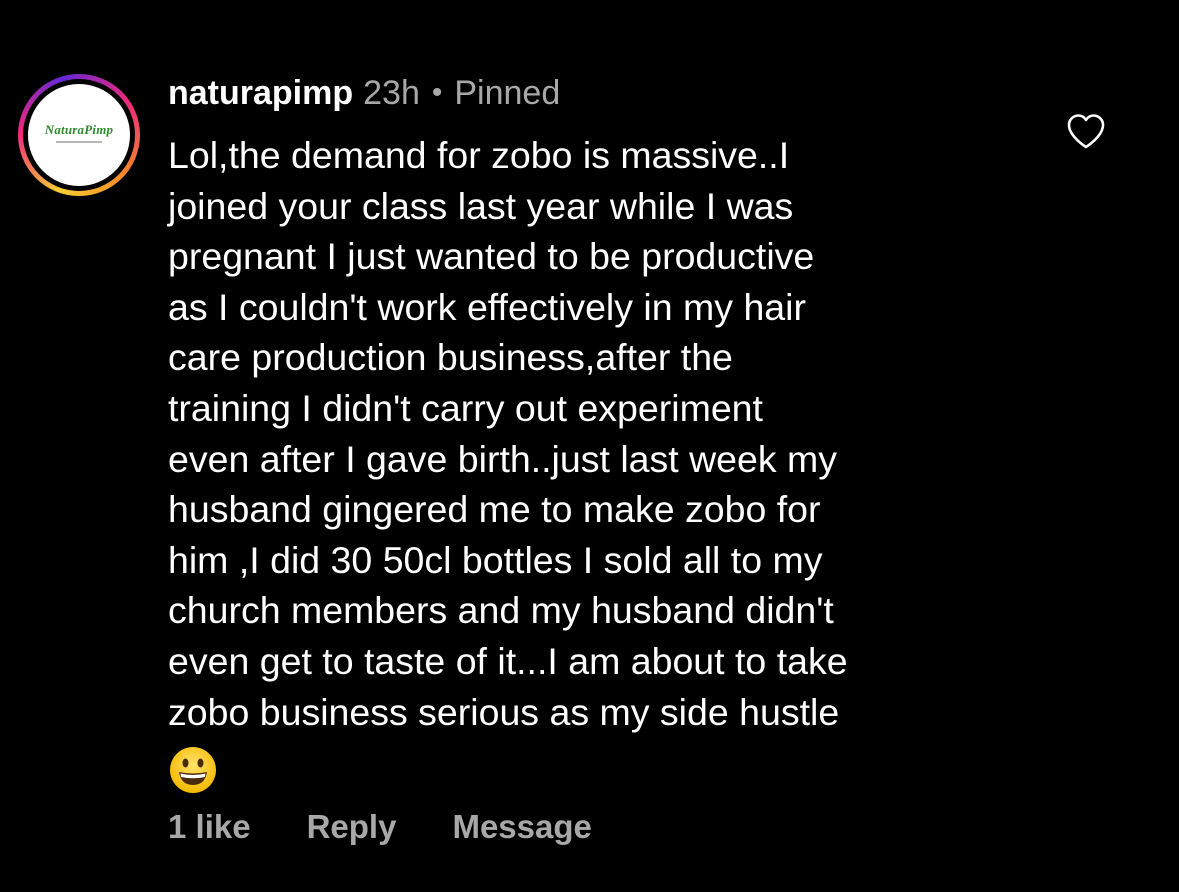 This screenshot has height=892, width=1179. I want to click on comment-text-line: training I didn't carry out experiment, so click(465, 407).